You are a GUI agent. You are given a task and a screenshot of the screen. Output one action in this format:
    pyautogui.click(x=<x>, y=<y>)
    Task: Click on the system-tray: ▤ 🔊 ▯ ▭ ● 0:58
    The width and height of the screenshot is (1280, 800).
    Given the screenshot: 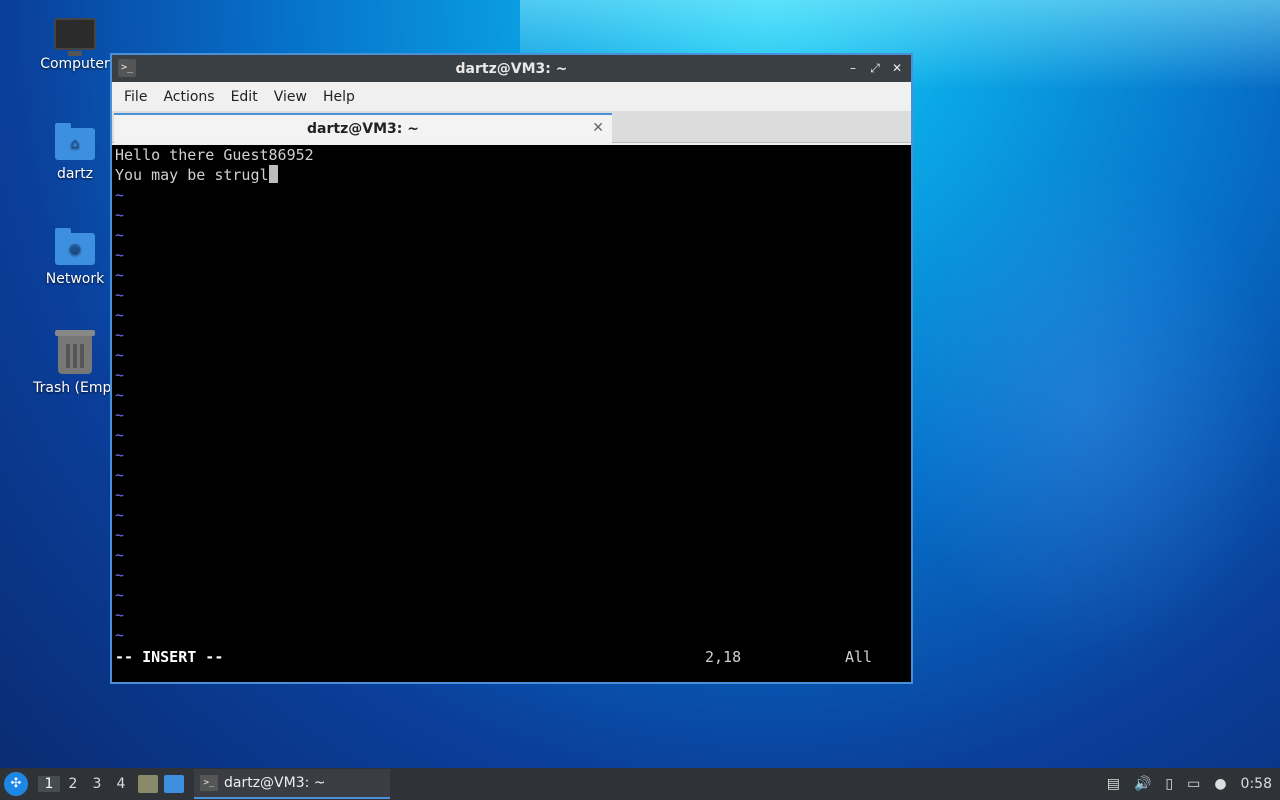 What is the action you would take?
    pyautogui.click(x=1189, y=784)
    